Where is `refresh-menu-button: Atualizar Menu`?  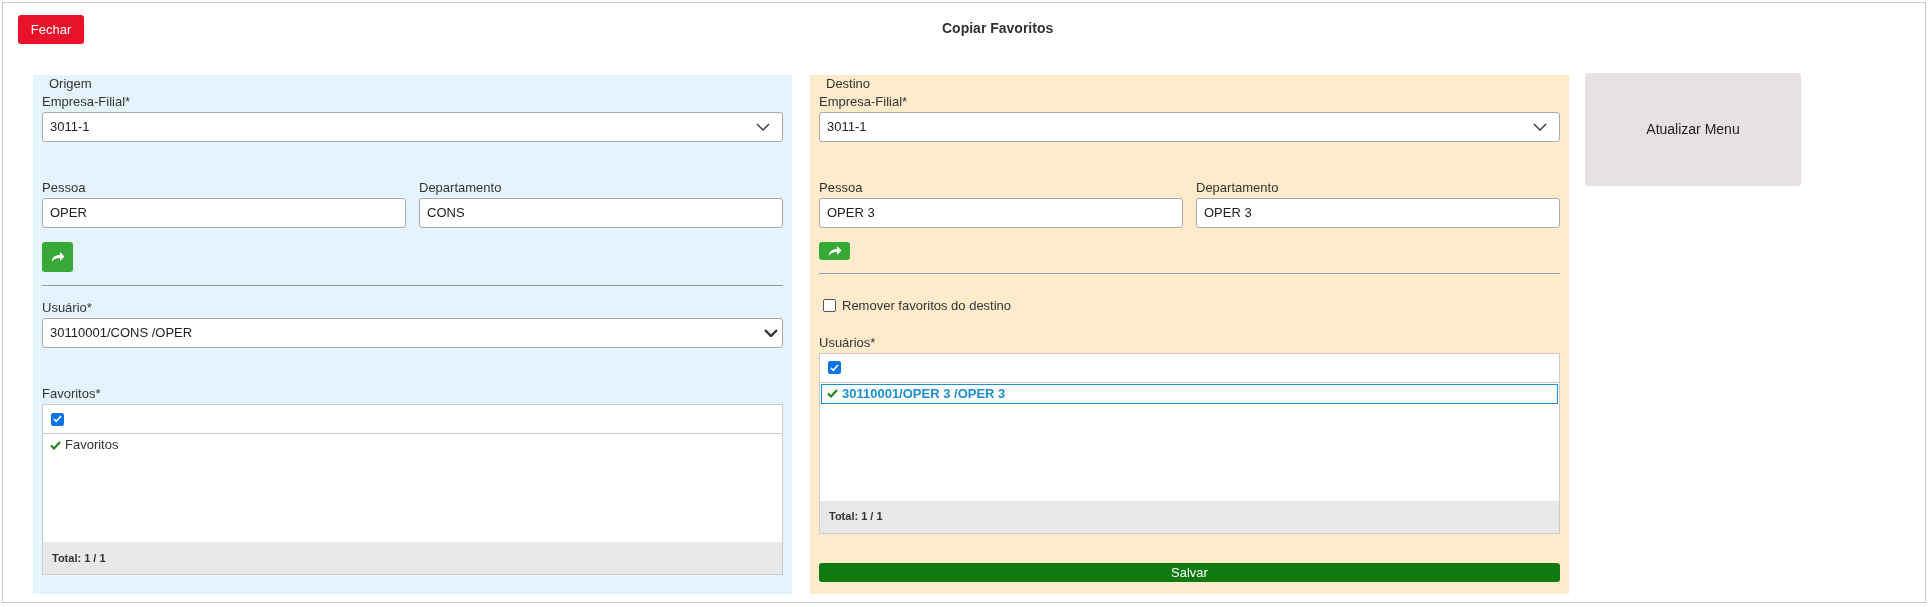
refresh-menu-button: Atualizar Menu is located at coordinates (1693, 129).